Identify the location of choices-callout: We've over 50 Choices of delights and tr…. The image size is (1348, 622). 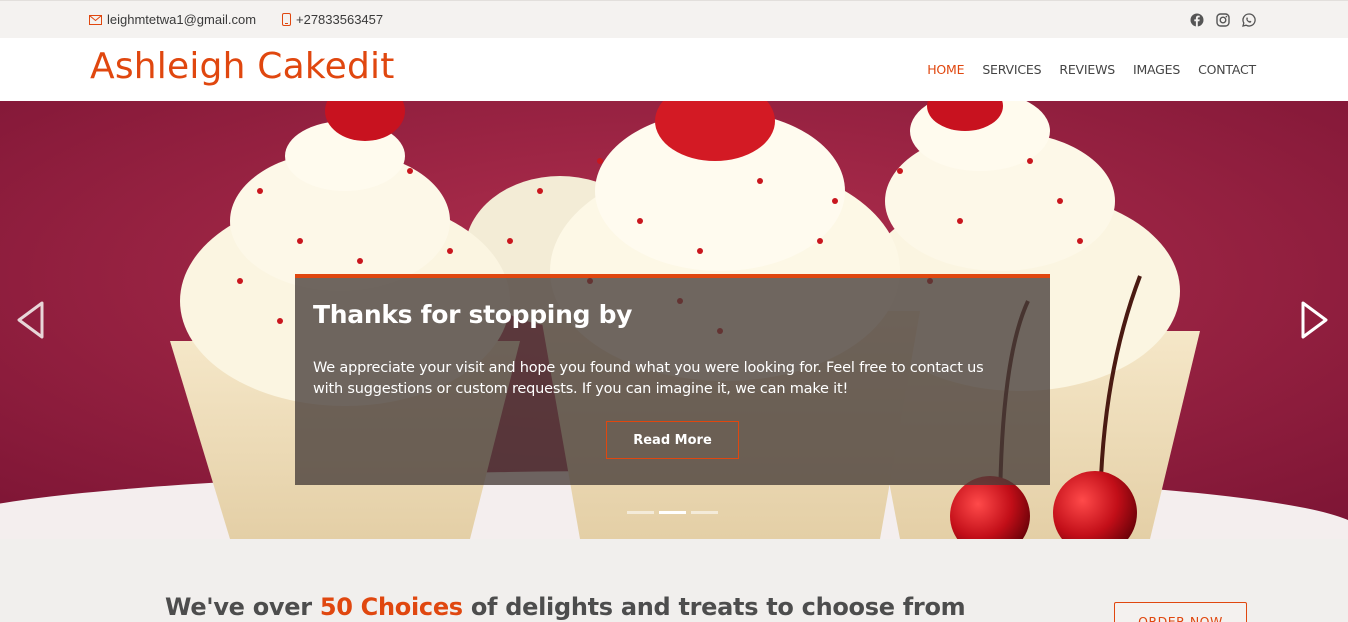
(565, 607).